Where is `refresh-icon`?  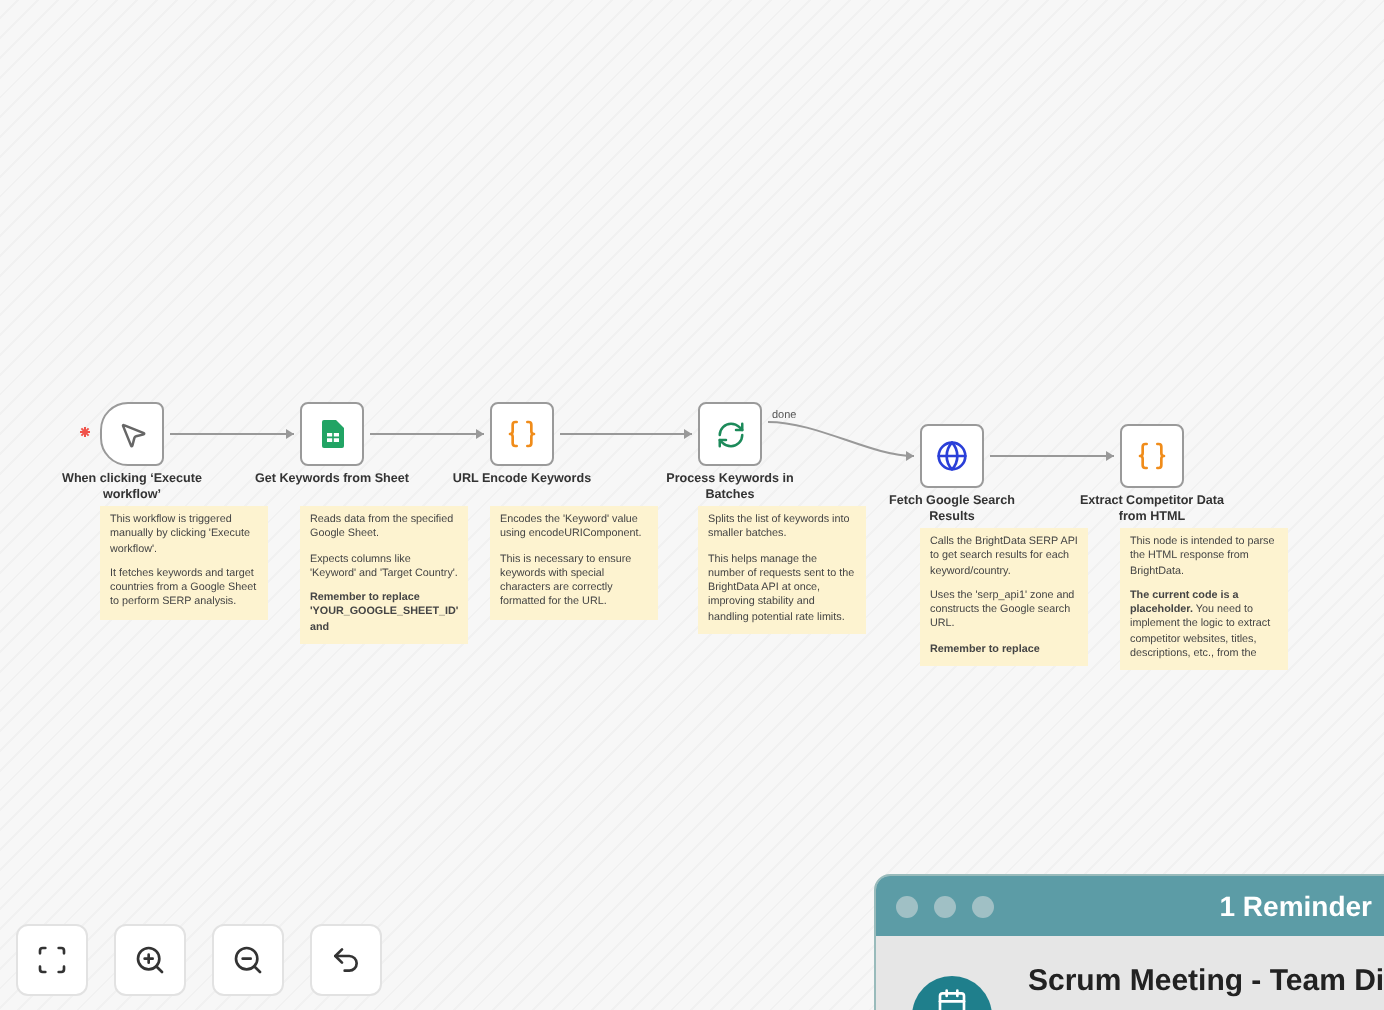
refresh-icon is located at coordinates (730, 434).